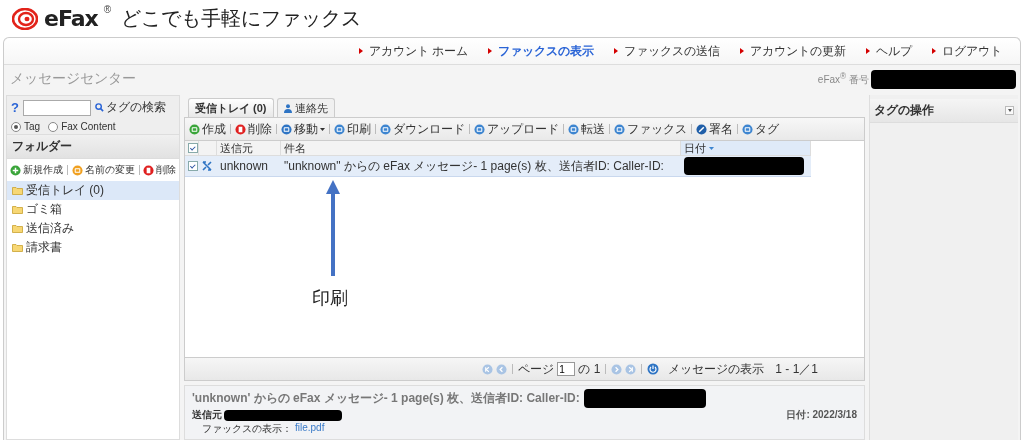  What do you see at coordinates (843, 79) in the screenshot?
I see `account-number-label: eFax$^{®}$ 番号` at bounding box center [843, 79].